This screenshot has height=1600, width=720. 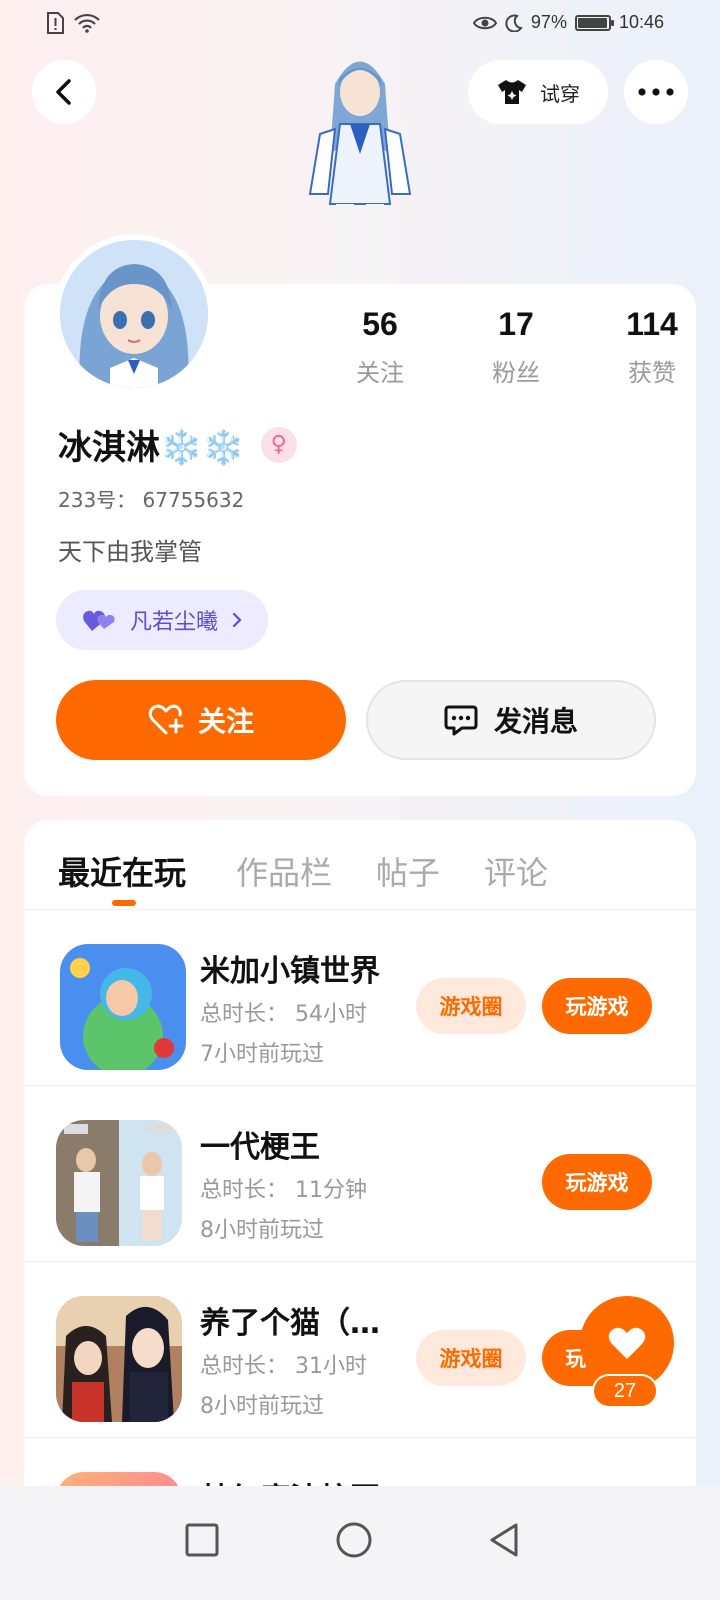 What do you see at coordinates (283, 1190) in the screenshot?
I see `game-duration: 总时长： 11分钟` at bounding box center [283, 1190].